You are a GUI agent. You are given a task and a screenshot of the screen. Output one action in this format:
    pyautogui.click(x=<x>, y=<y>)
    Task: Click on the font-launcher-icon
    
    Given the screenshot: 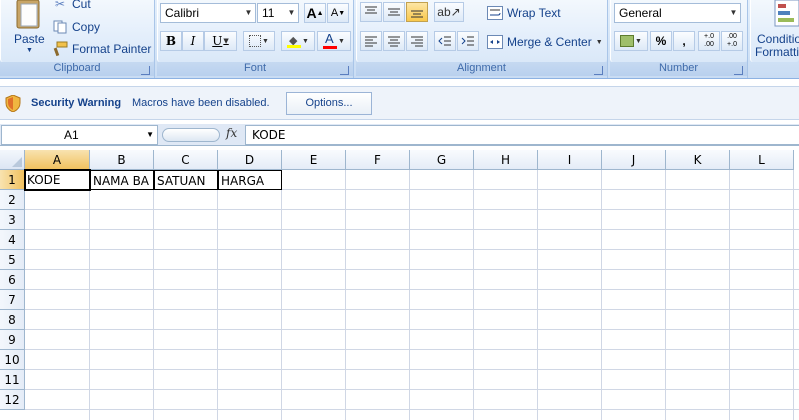 What is the action you would take?
    pyautogui.click(x=344, y=70)
    